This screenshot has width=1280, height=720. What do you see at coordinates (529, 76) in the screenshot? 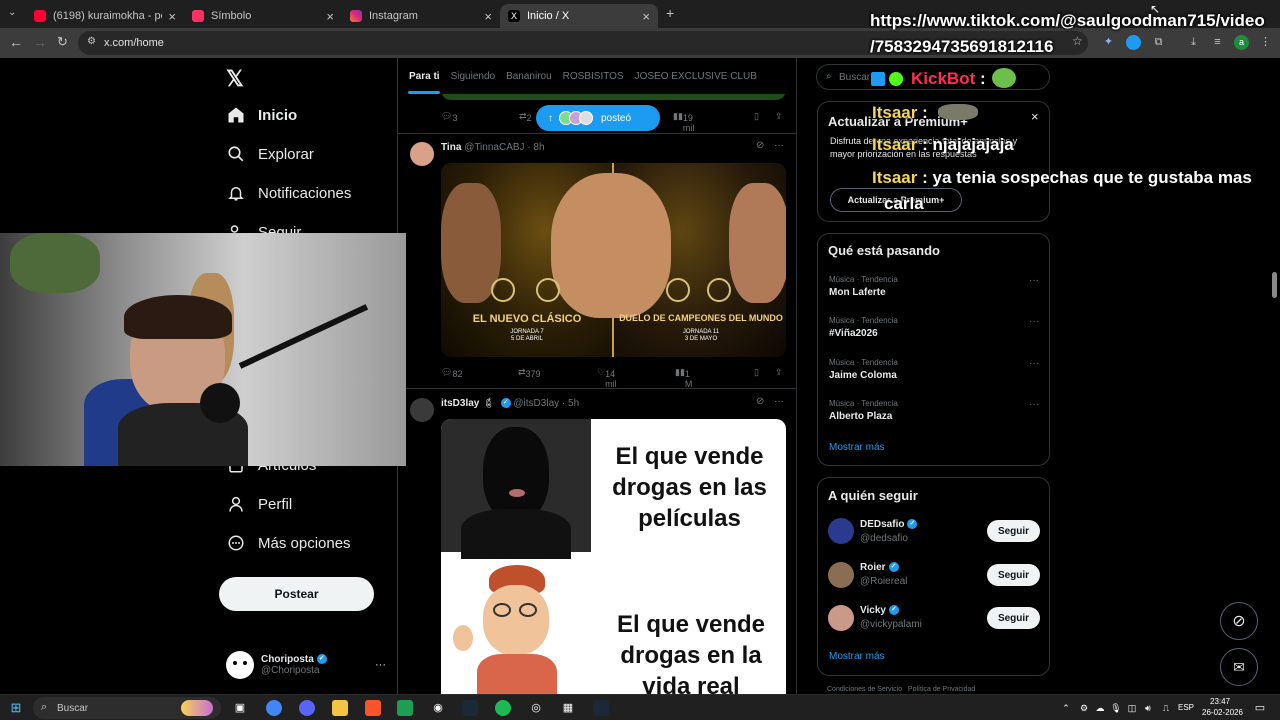
I see `tab-bananirou: Bananirou` at bounding box center [529, 76].